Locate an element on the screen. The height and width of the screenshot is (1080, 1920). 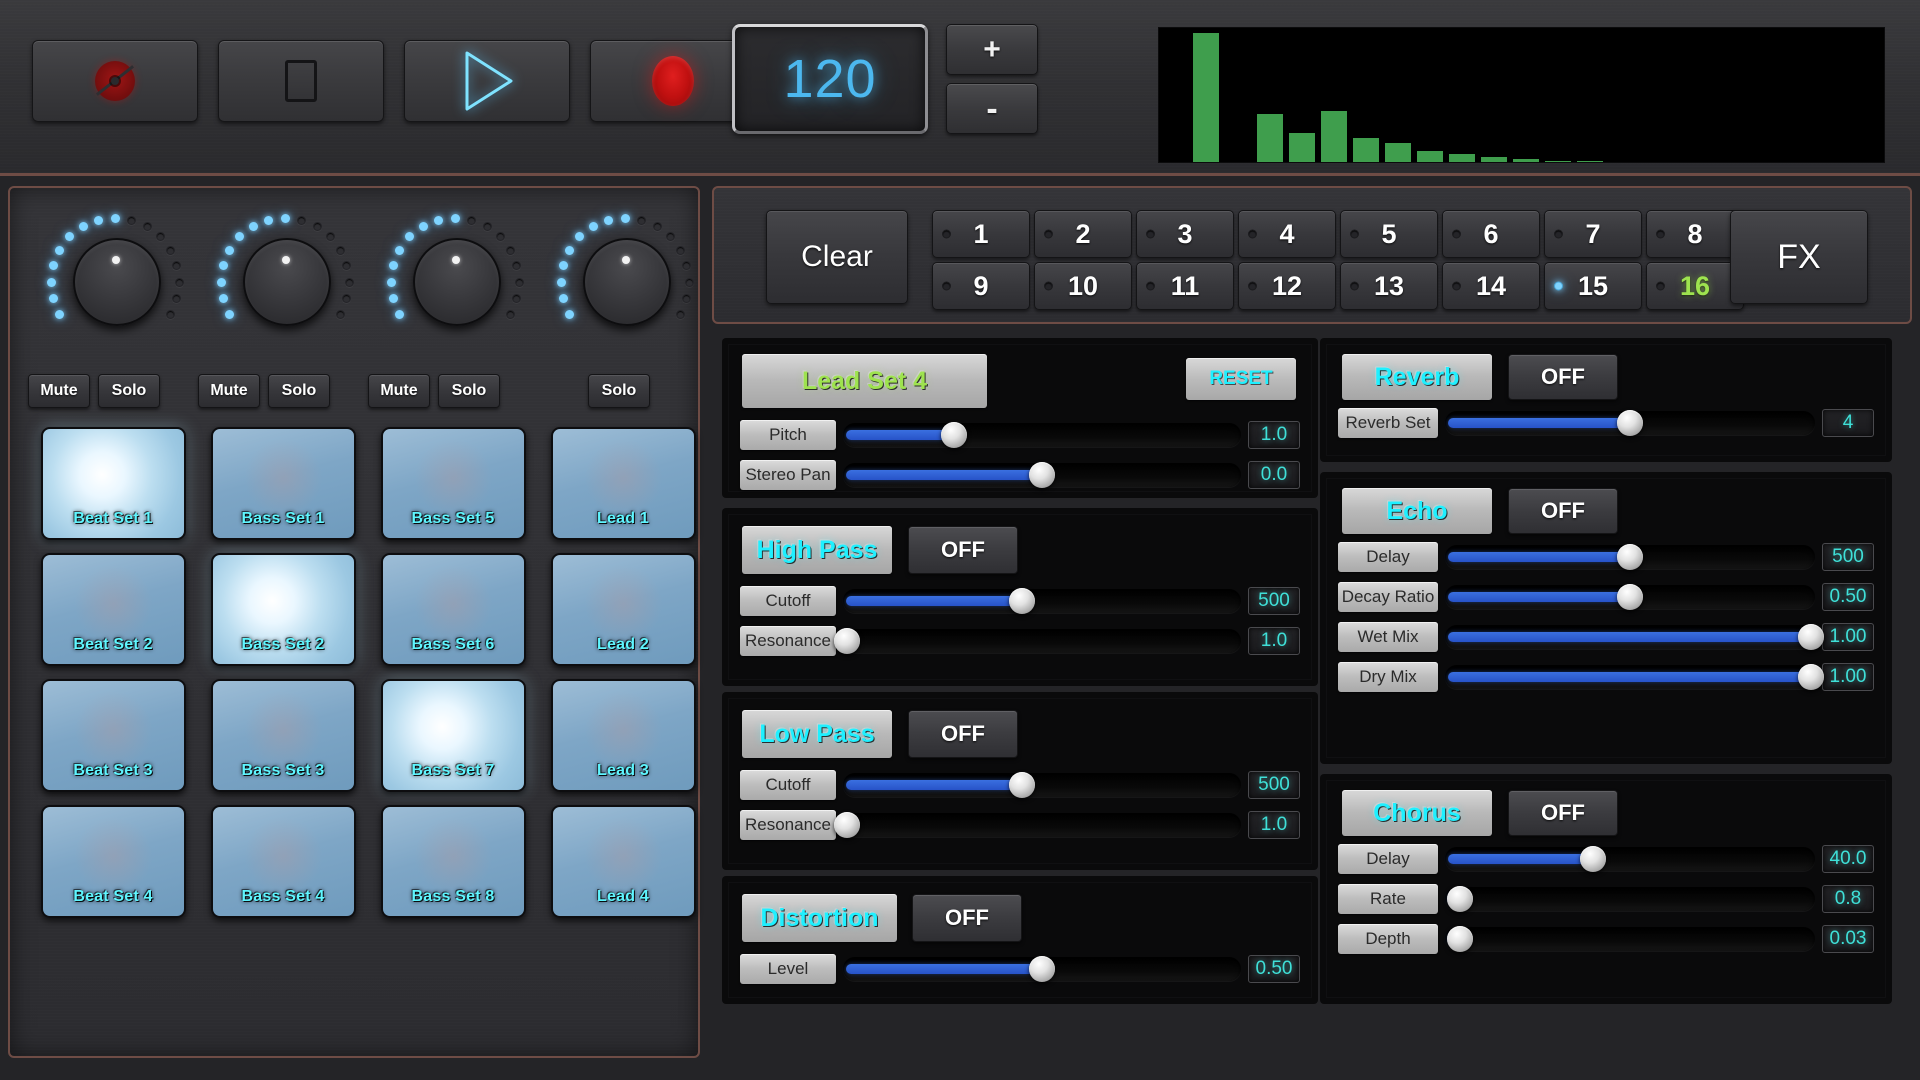
pattern-button-15: 15 is located at coordinates (1593, 286).